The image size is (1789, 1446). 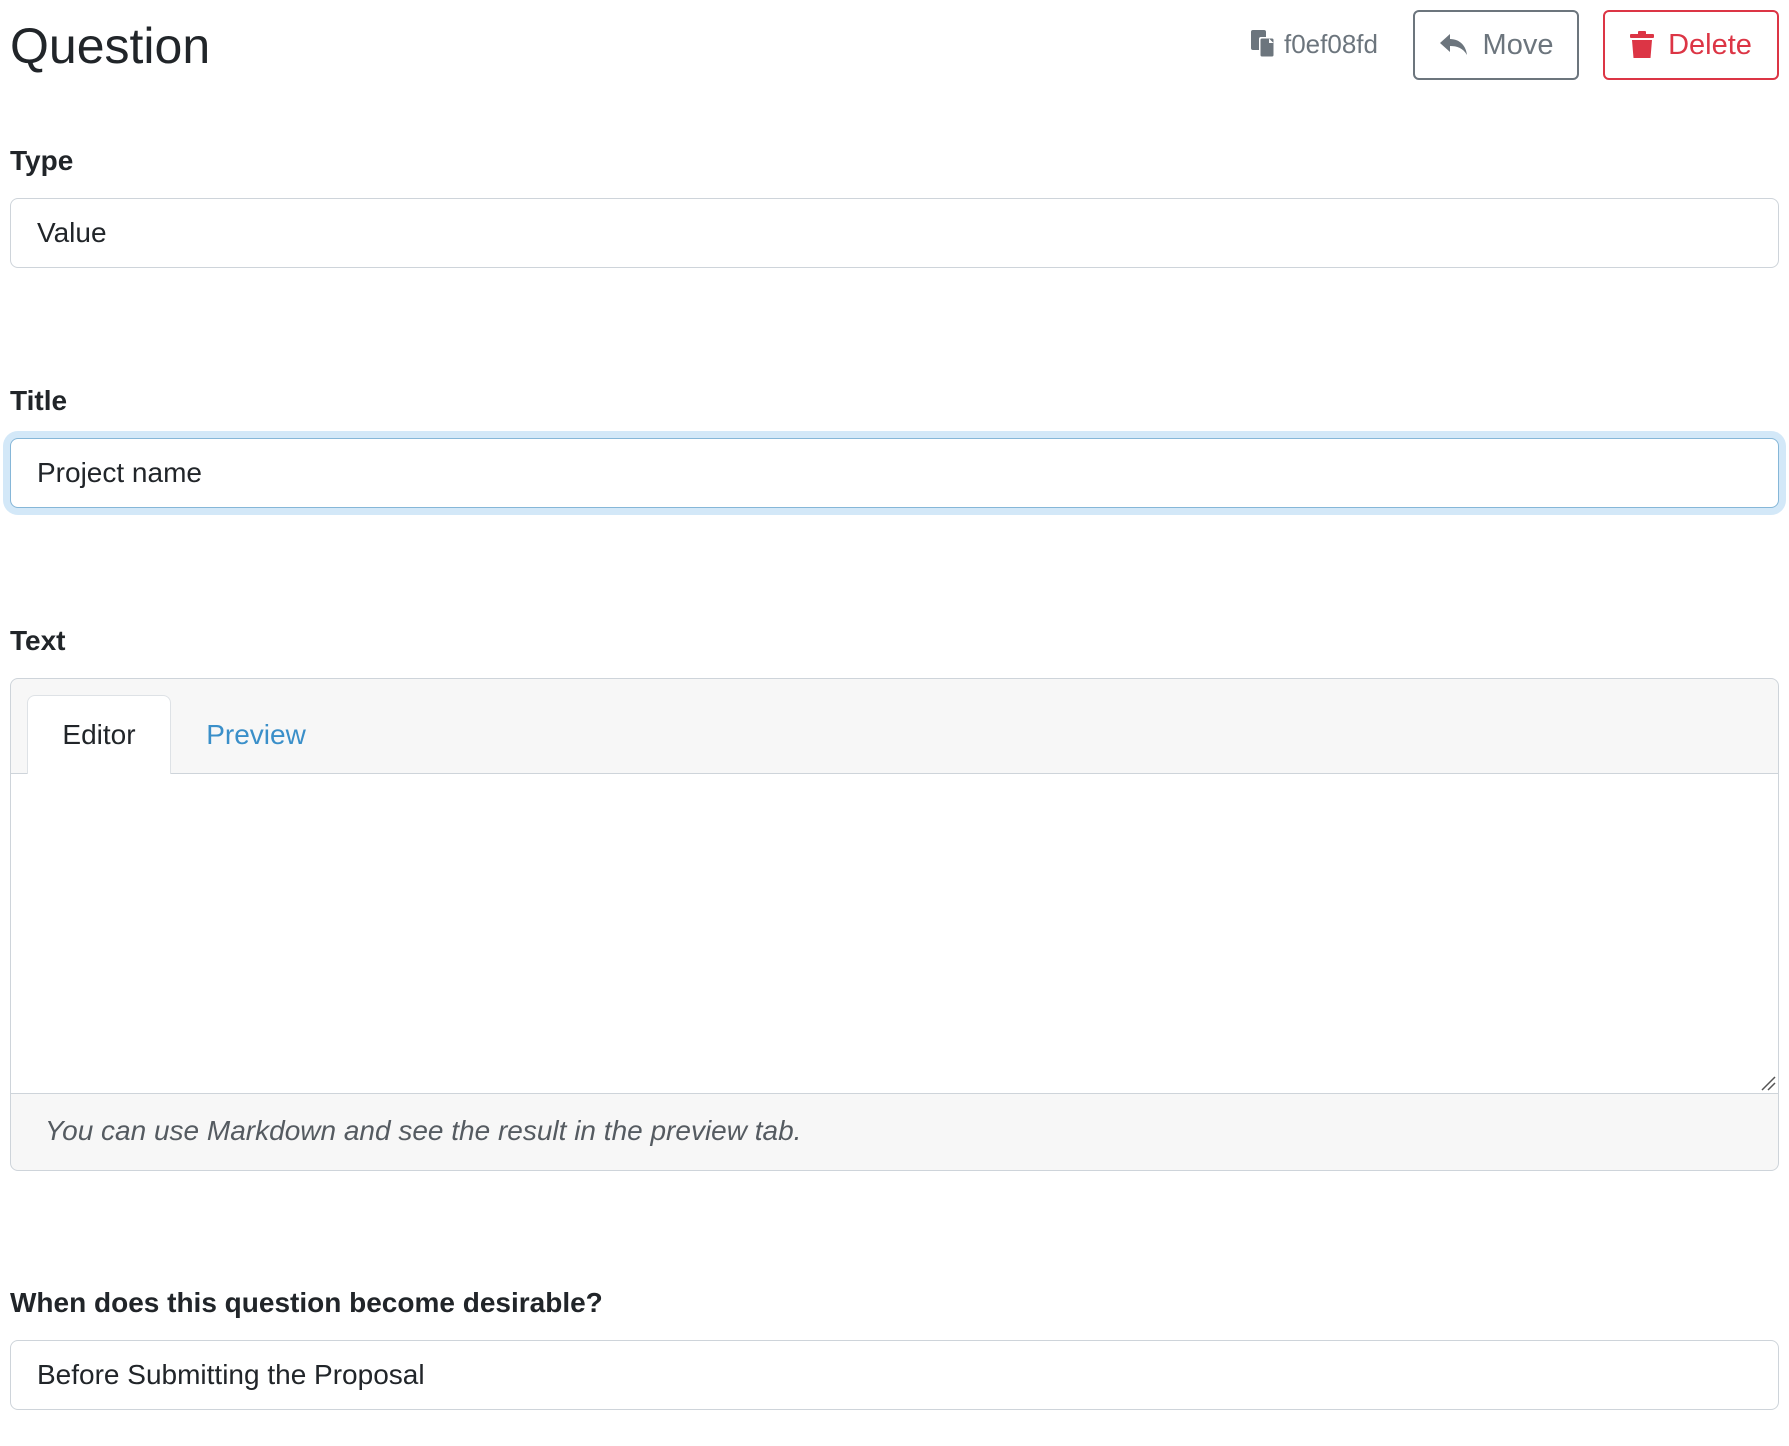 What do you see at coordinates (1454, 45) in the screenshot?
I see `reply-arrow-icon` at bounding box center [1454, 45].